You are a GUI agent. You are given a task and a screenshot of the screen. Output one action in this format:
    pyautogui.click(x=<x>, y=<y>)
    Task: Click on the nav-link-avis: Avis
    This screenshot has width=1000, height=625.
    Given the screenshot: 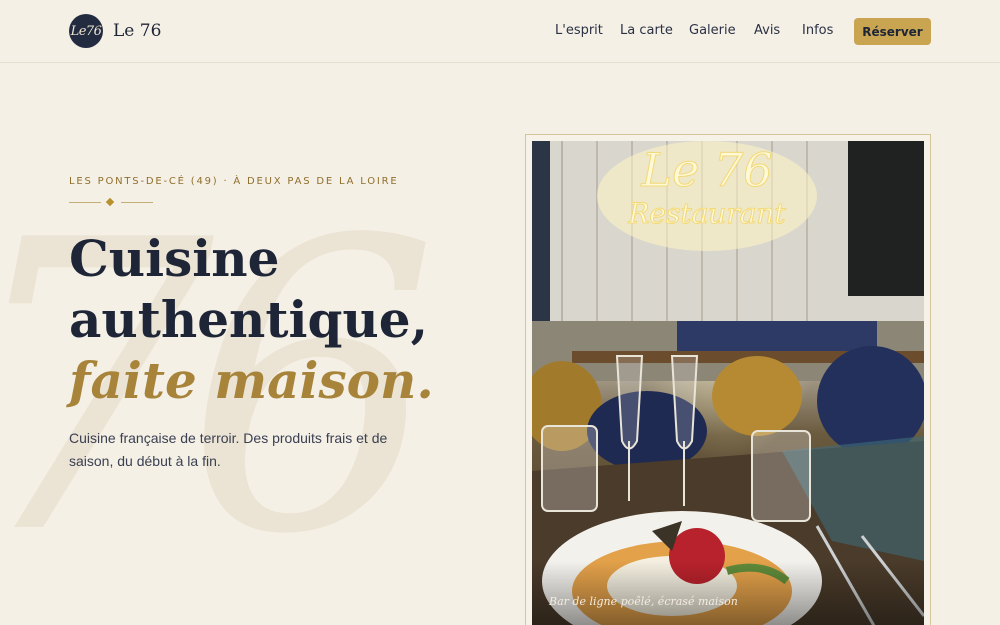 What is the action you would take?
    pyautogui.click(x=767, y=30)
    